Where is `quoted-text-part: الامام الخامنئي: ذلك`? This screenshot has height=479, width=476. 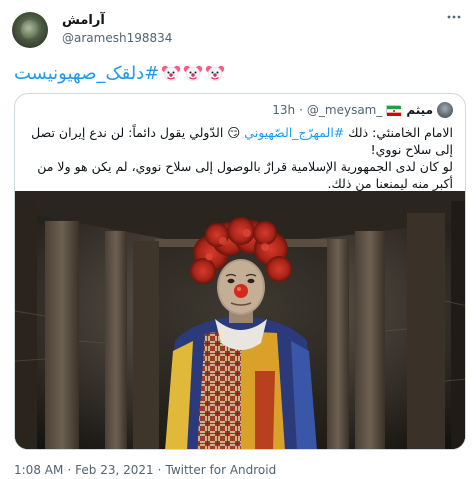
quoted-text-part: الامام الخامنئي: ذلك is located at coordinates (398, 132).